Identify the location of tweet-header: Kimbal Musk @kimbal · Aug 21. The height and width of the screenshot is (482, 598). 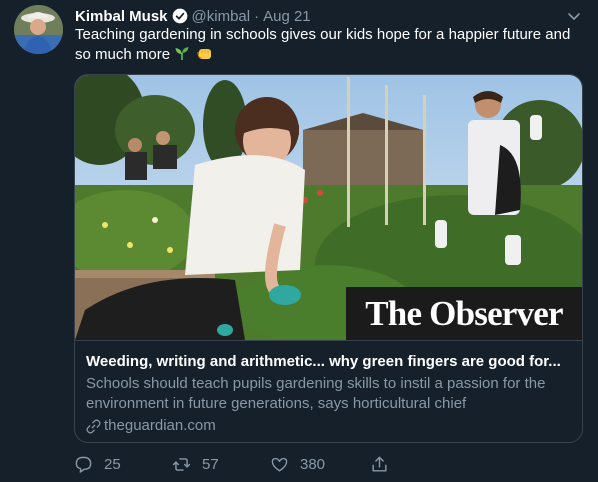
(193, 16).